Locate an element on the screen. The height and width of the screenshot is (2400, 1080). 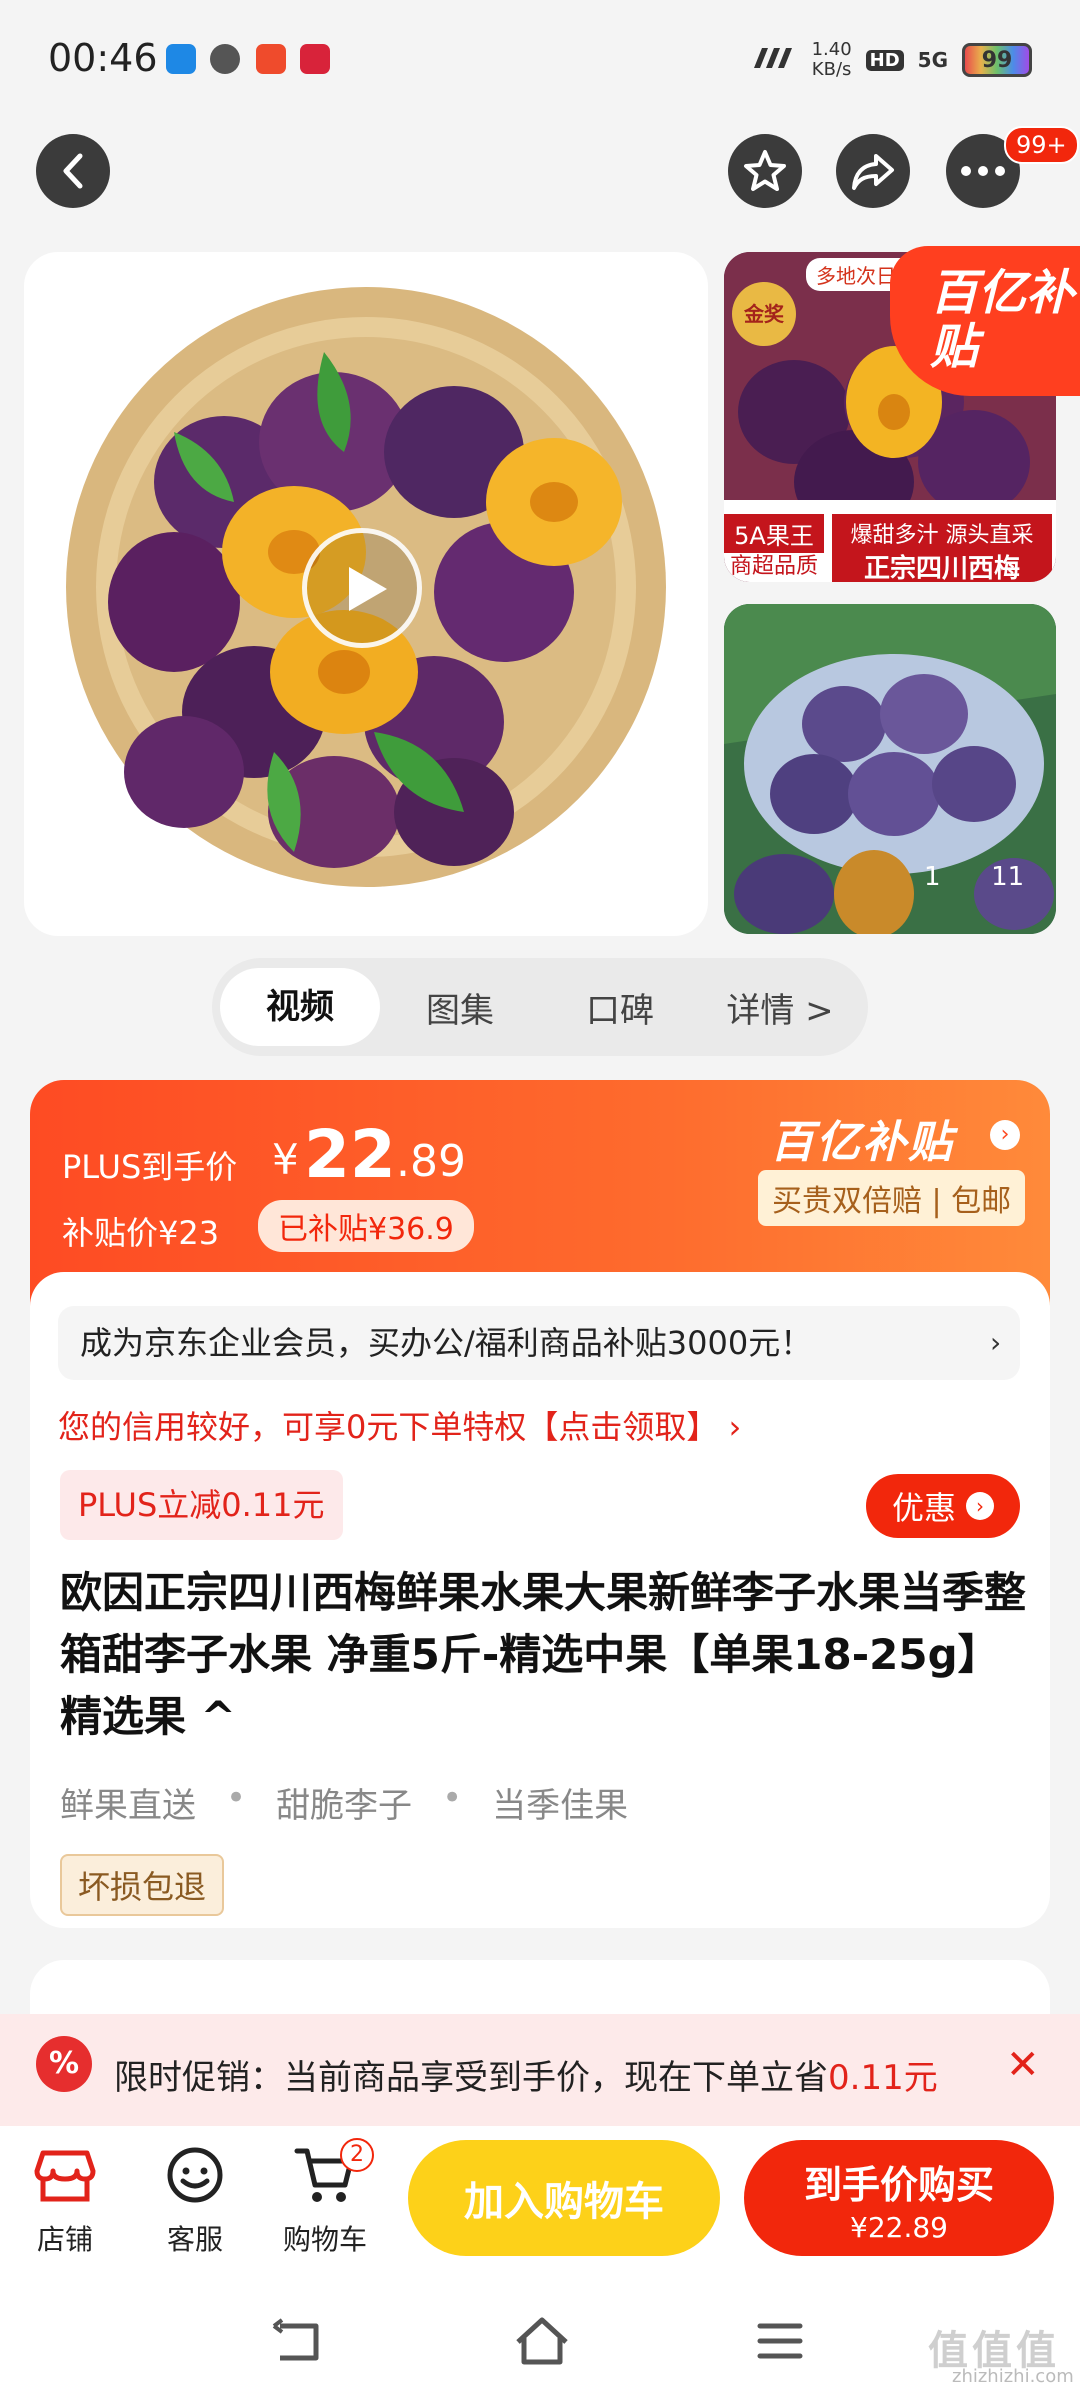
image-pager: 1 11 is located at coordinates (974, 877).